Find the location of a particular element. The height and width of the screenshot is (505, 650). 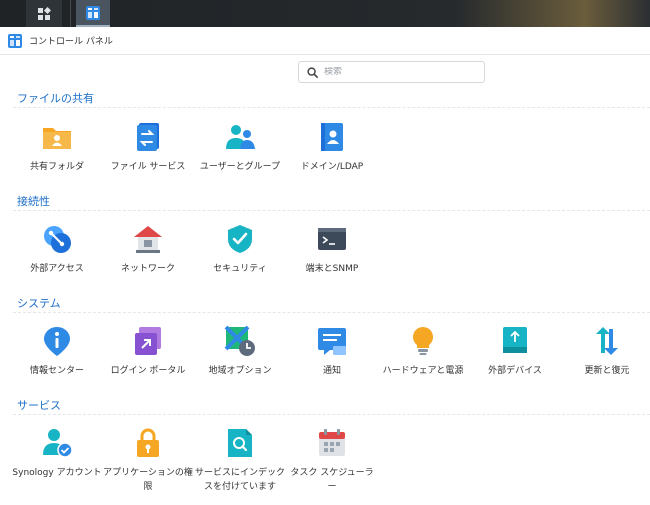

section-title-file-sharing: ファイルの共有 is located at coordinates (55, 98).